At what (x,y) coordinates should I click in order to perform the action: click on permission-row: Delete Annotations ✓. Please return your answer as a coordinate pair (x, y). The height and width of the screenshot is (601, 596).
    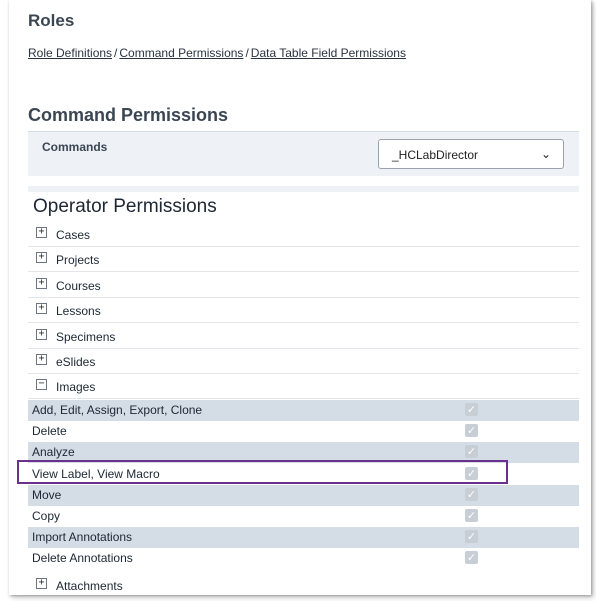
    Looking at the image, I should click on (309, 558).